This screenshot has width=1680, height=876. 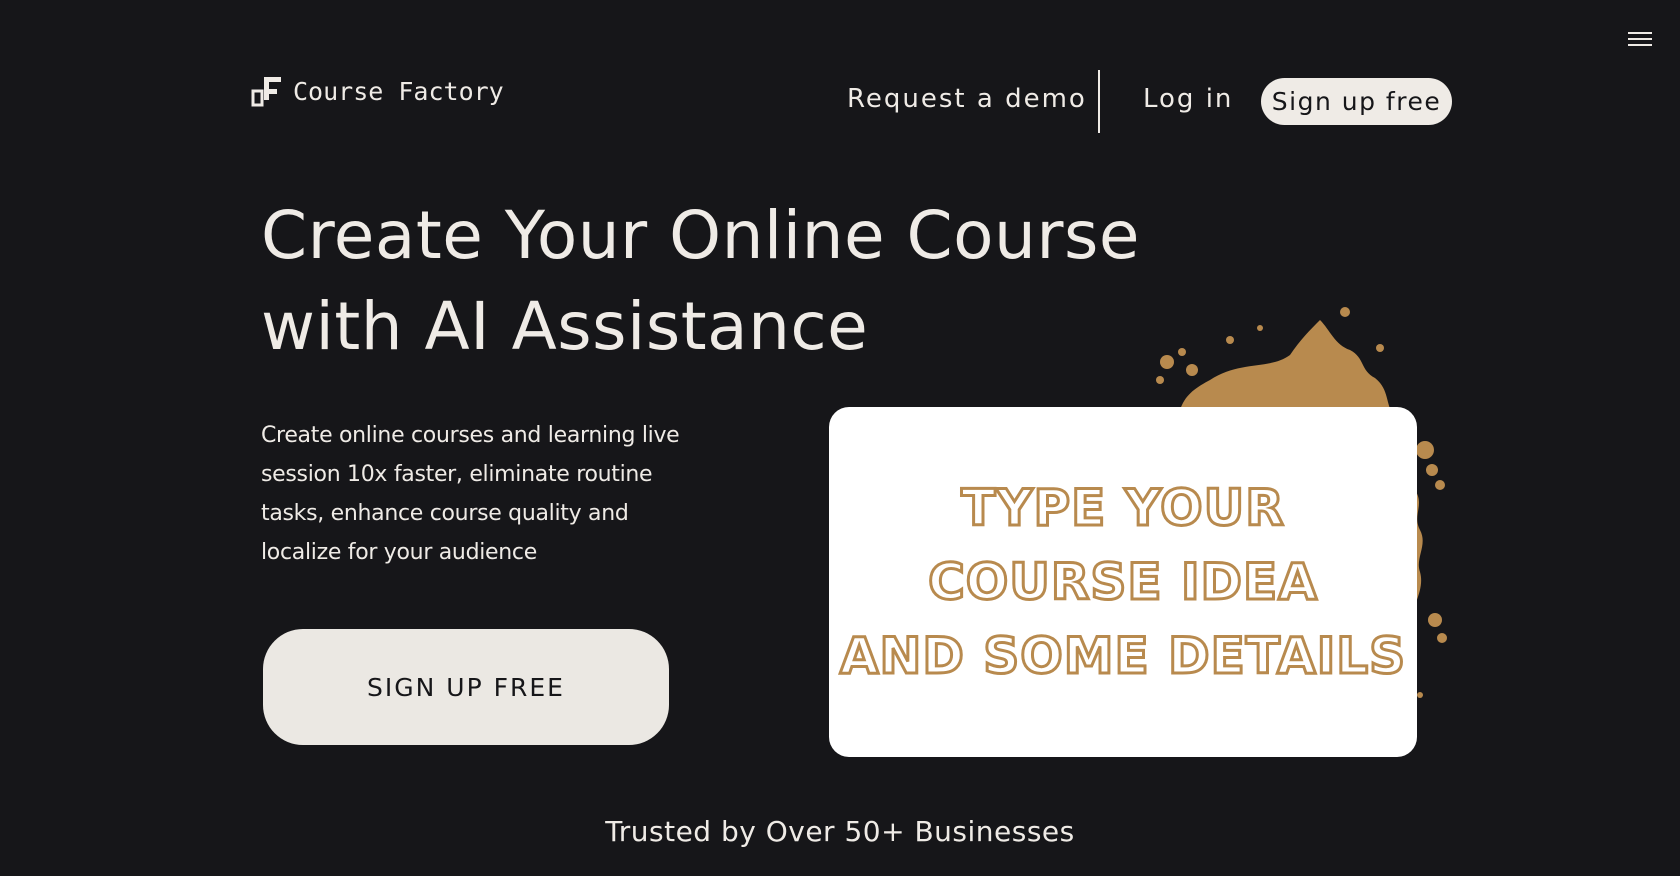 What do you see at coordinates (1356, 101) in the screenshot?
I see `signup-button: Sign up free` at bounding box center [1356, 101].